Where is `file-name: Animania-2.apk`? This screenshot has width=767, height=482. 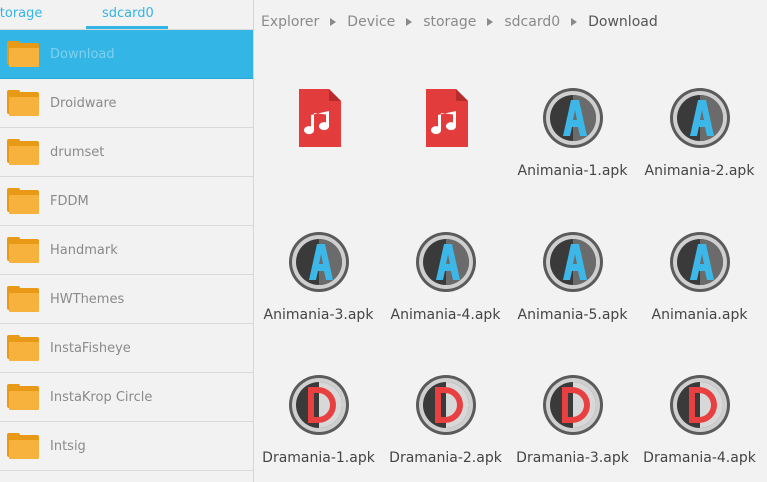 file-name: Animania-2.apk is located at coordinates (699, 171).